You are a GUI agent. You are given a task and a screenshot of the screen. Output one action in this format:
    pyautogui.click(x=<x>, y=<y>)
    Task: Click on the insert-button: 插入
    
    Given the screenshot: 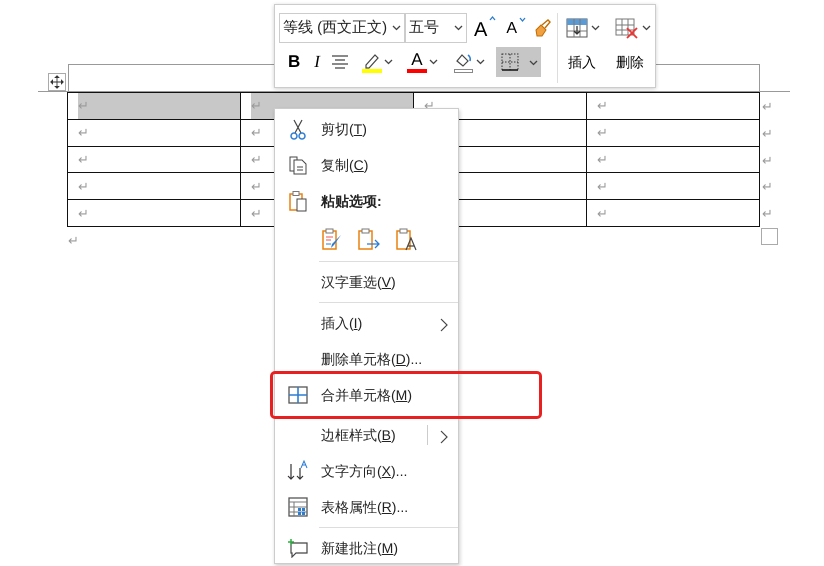 What is the action you would take?
    pyautogui.click(x=582, y=62)
    